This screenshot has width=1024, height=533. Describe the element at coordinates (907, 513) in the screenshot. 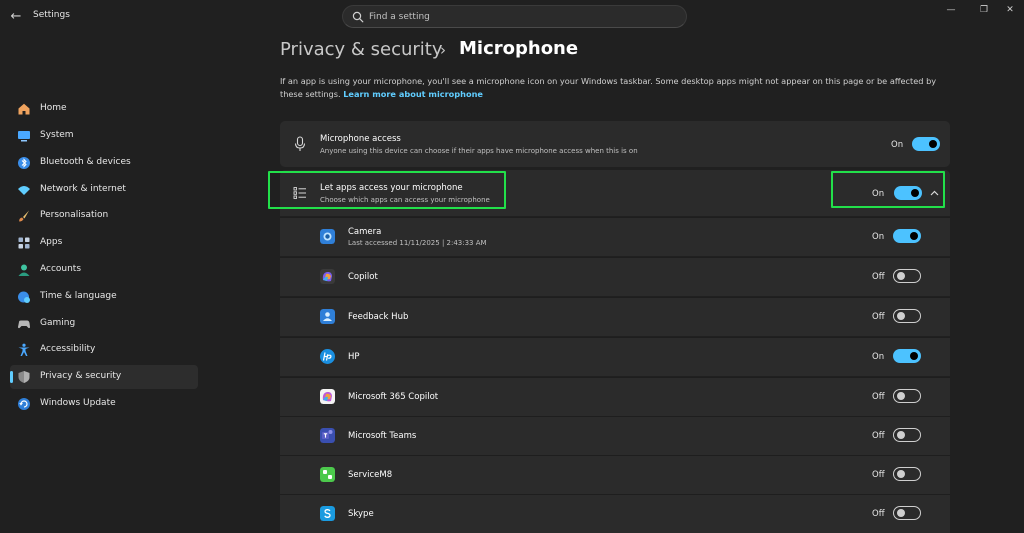

I see `skype-toggle` at that location.